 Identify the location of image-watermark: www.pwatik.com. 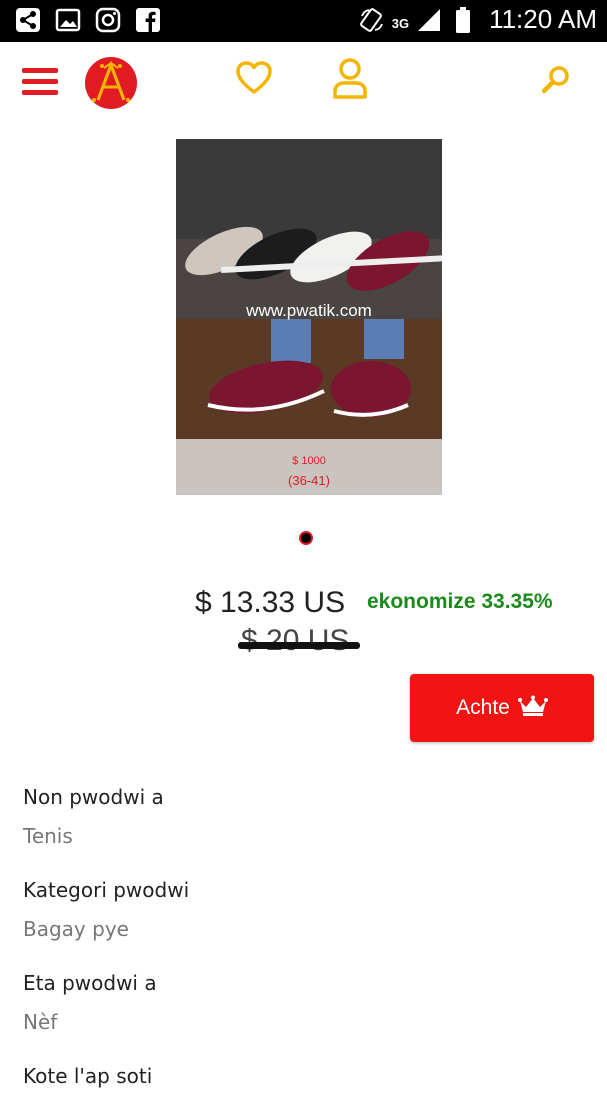
(309, 310).